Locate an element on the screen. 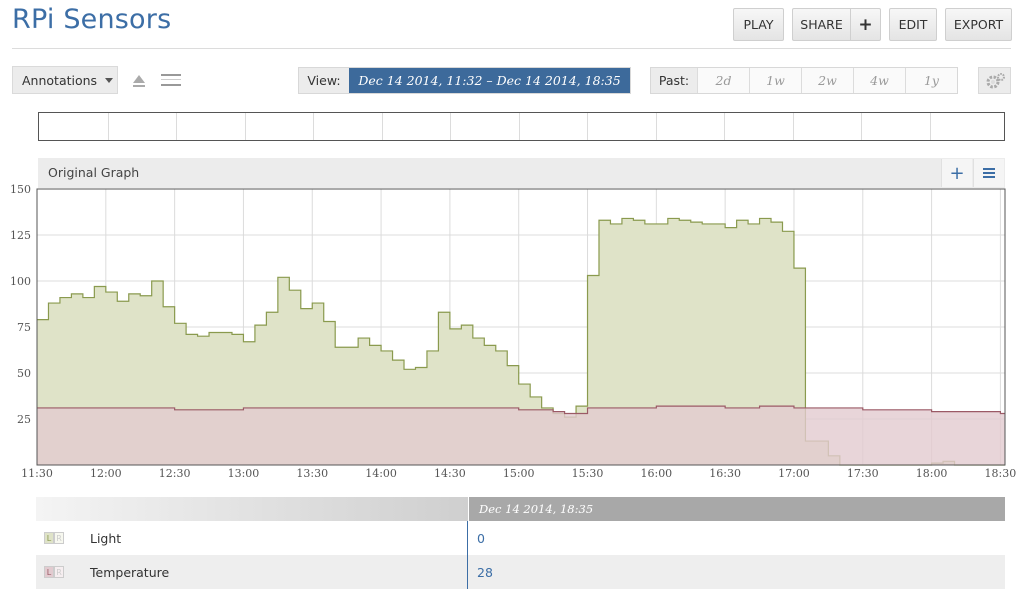 This screenshot has height=602, width=1027. y-tick-label: 150 is located at coordinates (20, 189).